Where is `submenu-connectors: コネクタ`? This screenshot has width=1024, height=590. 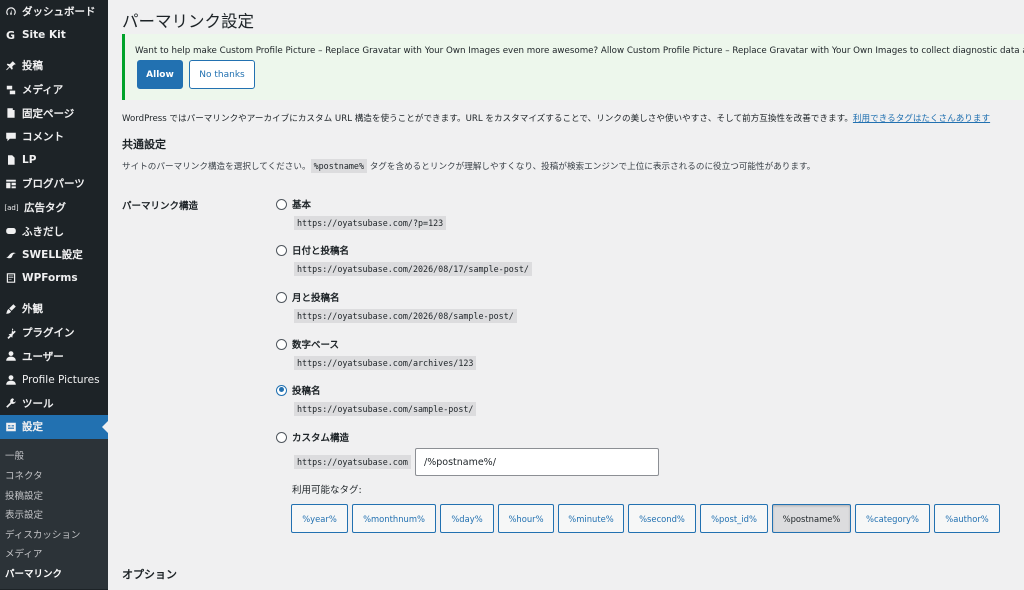
submenu-connectors: コネクタ is located at coordinates (54, 475).